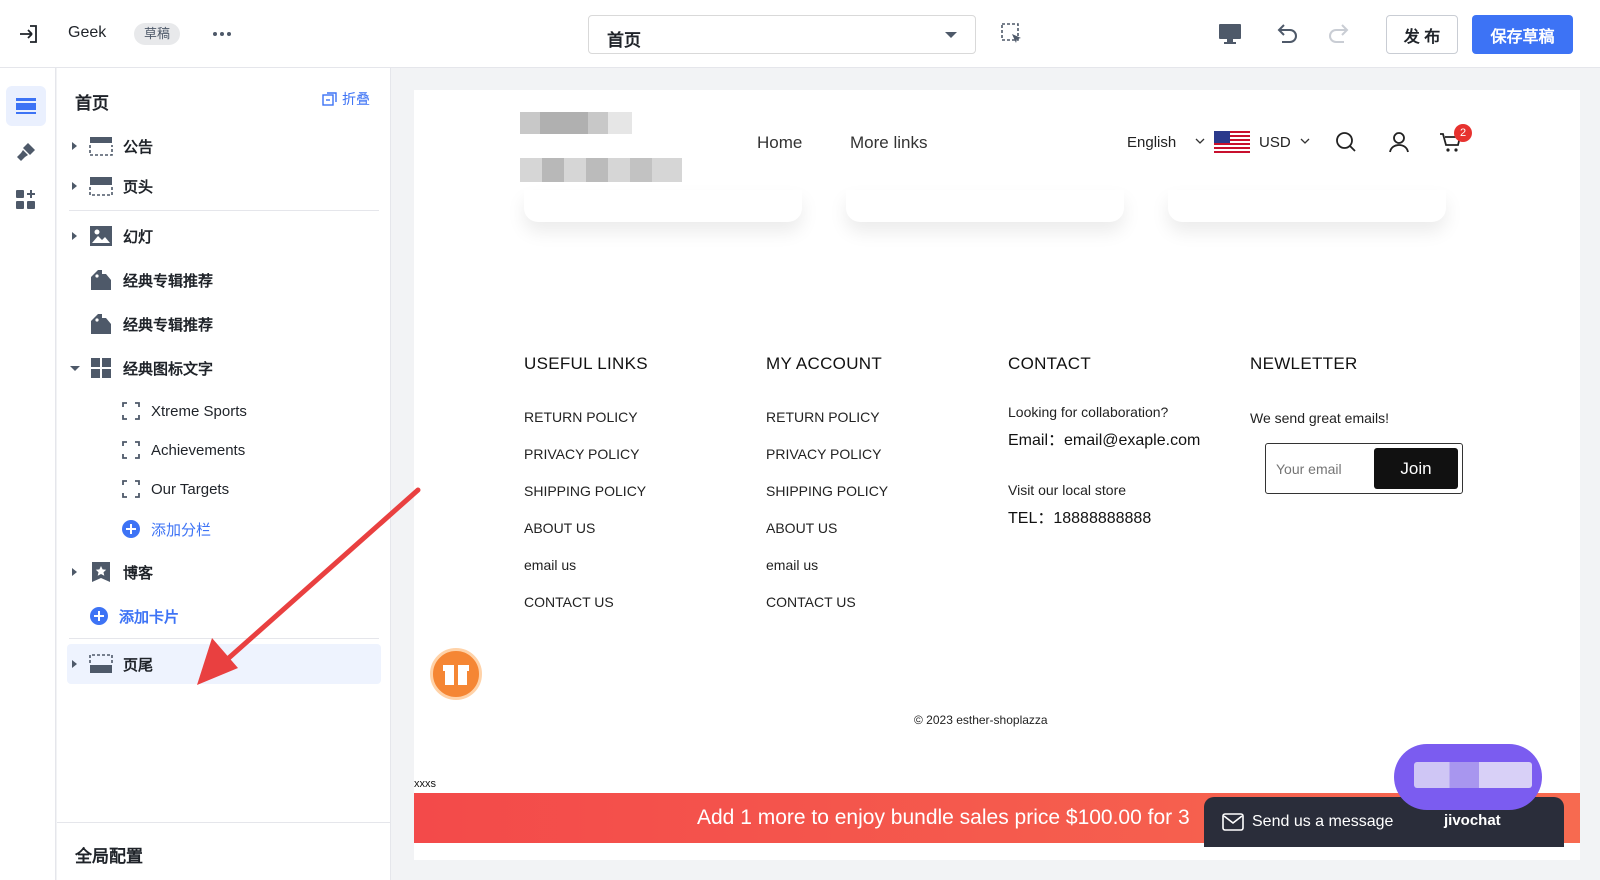  What do you see at coordinates (87, 32) in the screenshot?
I see `store-name: Geek` at bounding box center [87, 32].